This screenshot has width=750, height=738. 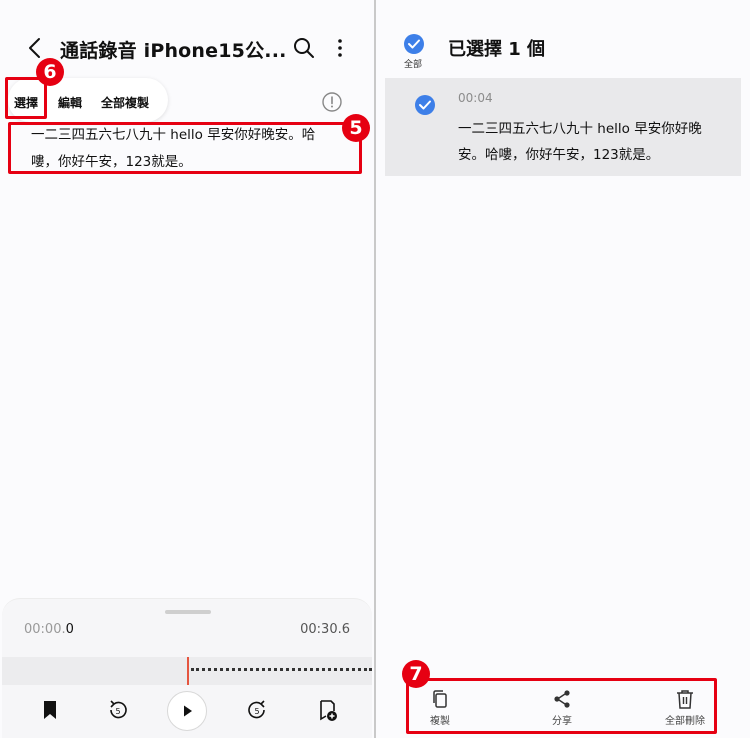 What do you see at coordinates (69, 629) in the screenshot?
I see `current-time-fraction: 0` at bounding box center [69, 629].